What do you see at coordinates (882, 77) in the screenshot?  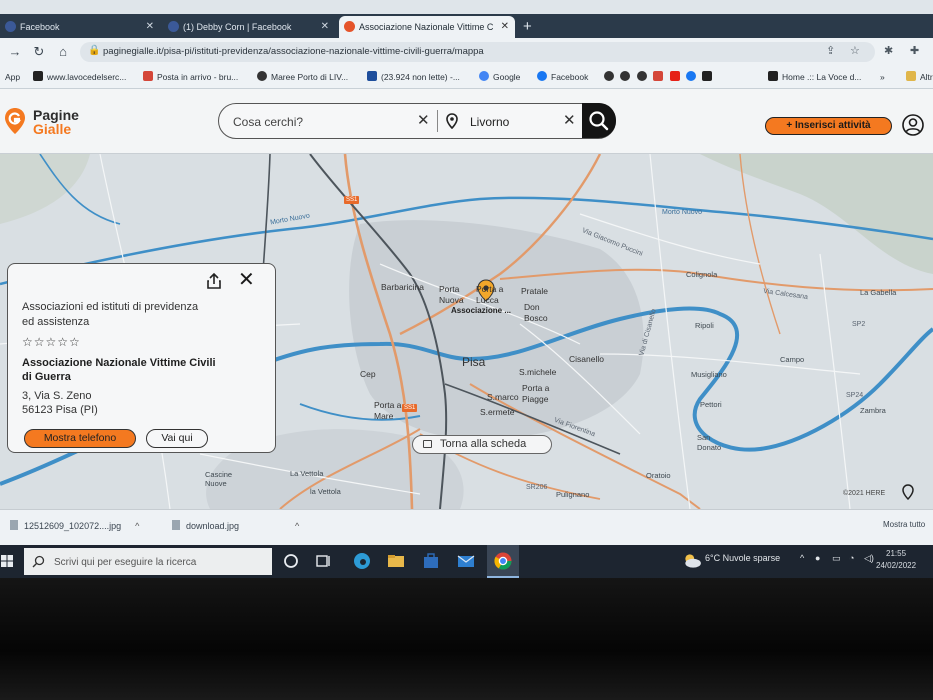 I see `bookmarks-overflow-icon: »` at bounding box center [882, 77].